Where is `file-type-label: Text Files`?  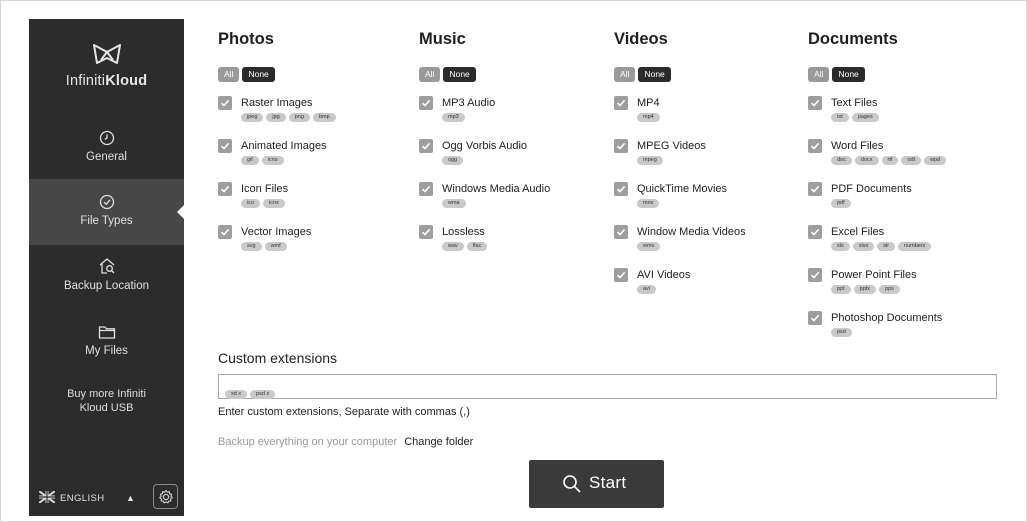 file-type-label: Text Files is located at coordinates (854, 103).